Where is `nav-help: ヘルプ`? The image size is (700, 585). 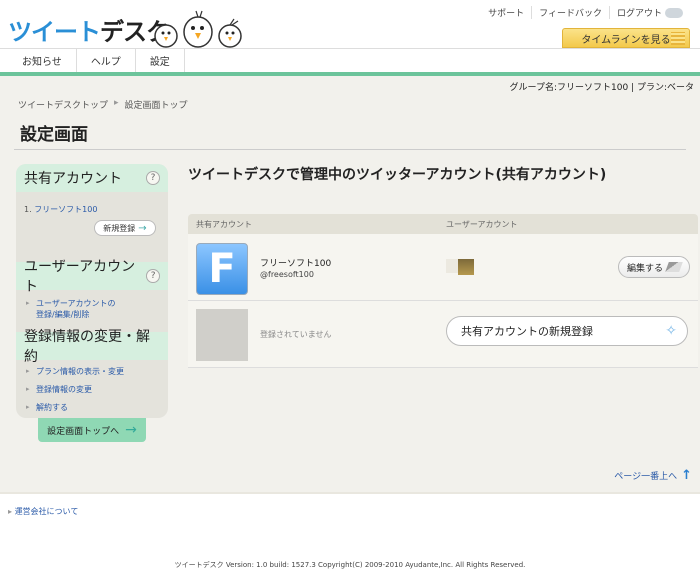 nav-help: ヘルプ is located at coordinates (106, 60).